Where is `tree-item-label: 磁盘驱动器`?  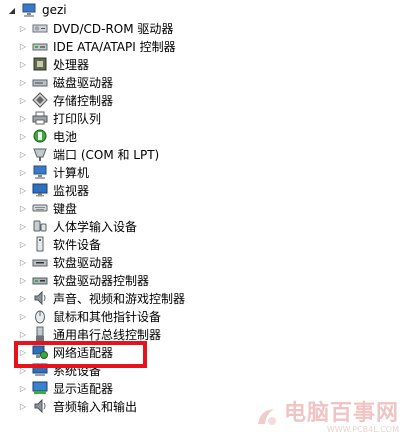 tree-item-label: 磁盘驱动器 is located at coordinates (83, 82).